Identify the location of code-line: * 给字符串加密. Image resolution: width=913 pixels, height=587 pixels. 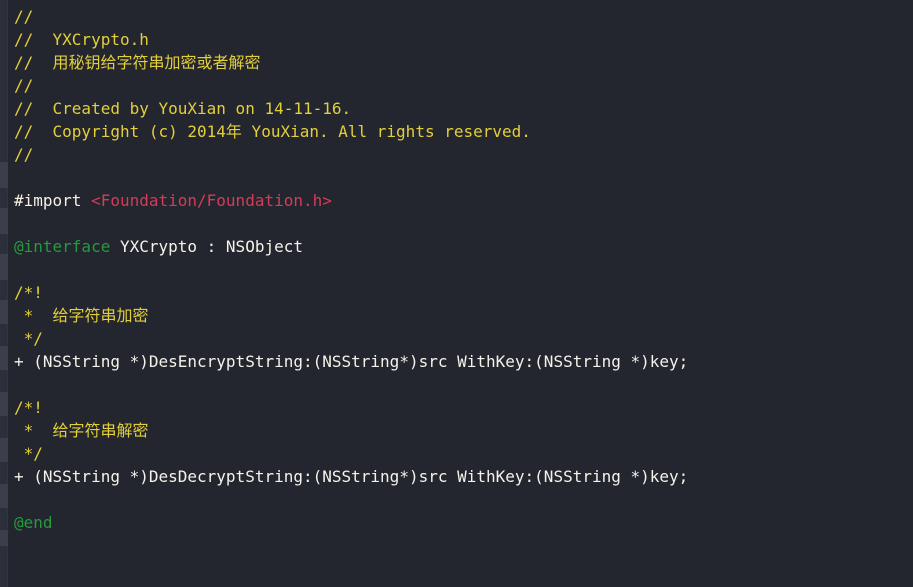
(459, 315).